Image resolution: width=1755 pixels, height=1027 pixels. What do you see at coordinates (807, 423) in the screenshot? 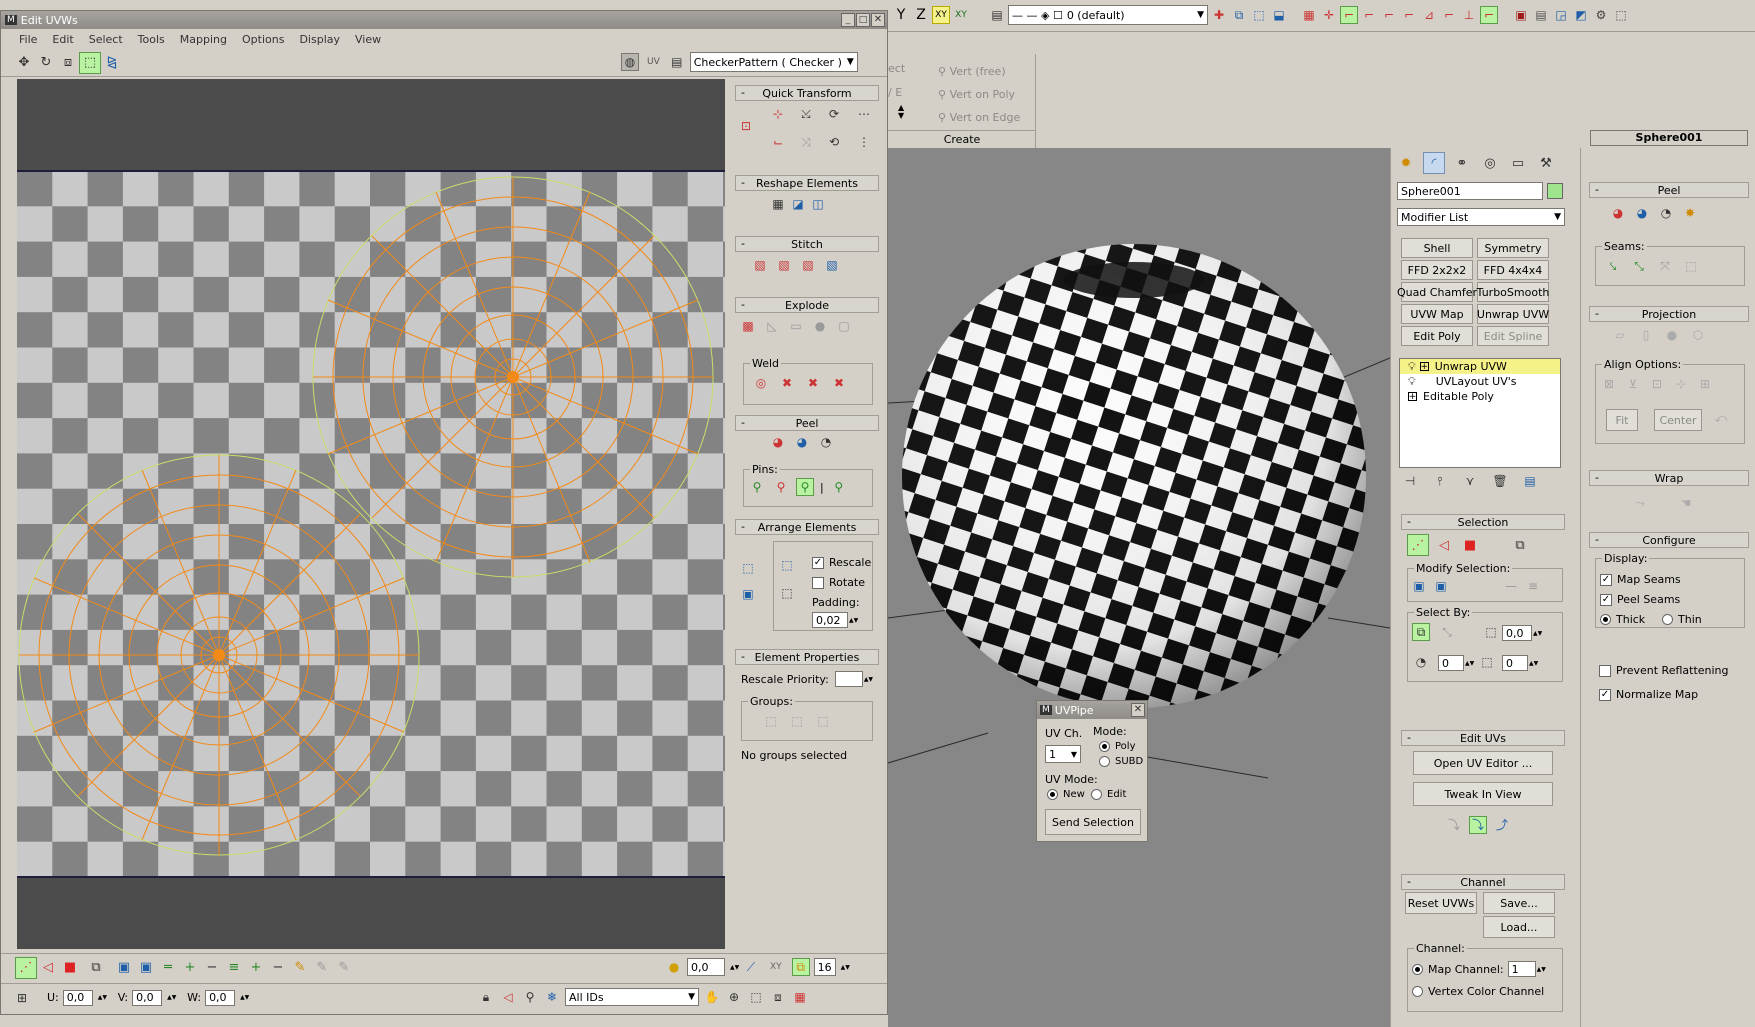
I see `peel-header: - Peel` at bounding box center [807, 423].